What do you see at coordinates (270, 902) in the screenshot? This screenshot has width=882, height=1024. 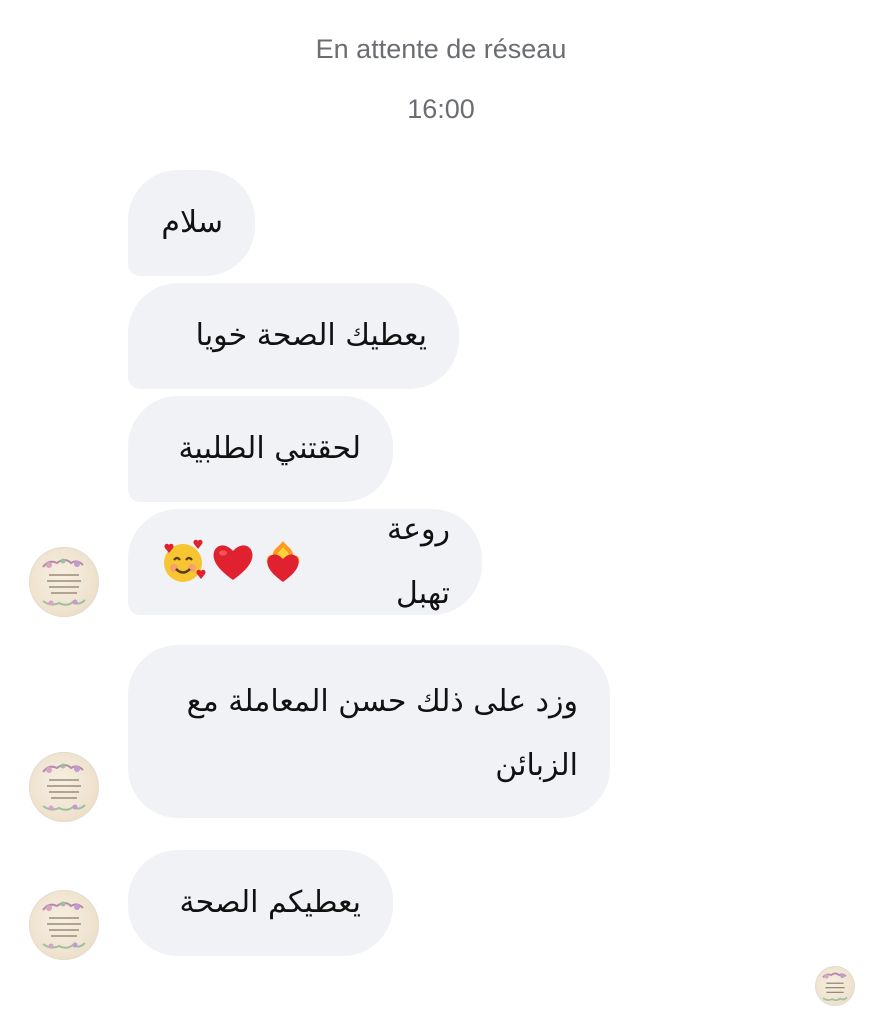 I see `message-text: يعطيكم الصحة` at bounding box center [270, 902].